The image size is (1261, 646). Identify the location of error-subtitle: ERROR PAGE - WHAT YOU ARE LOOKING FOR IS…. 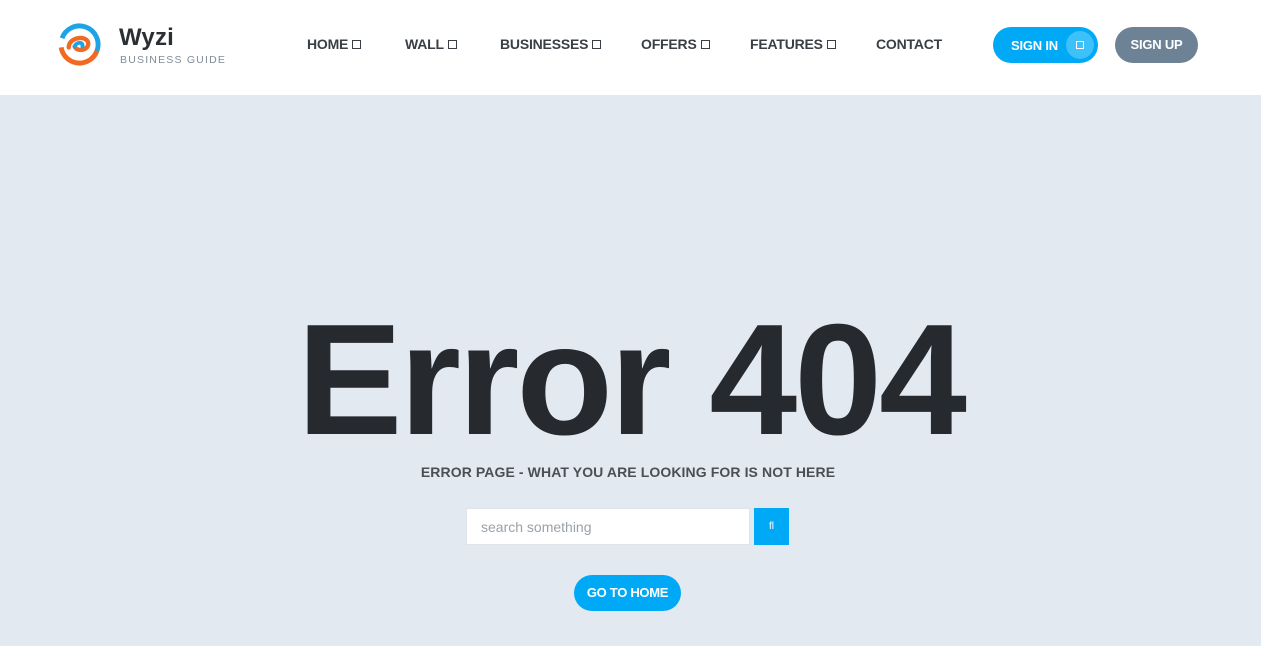
(628, 472).